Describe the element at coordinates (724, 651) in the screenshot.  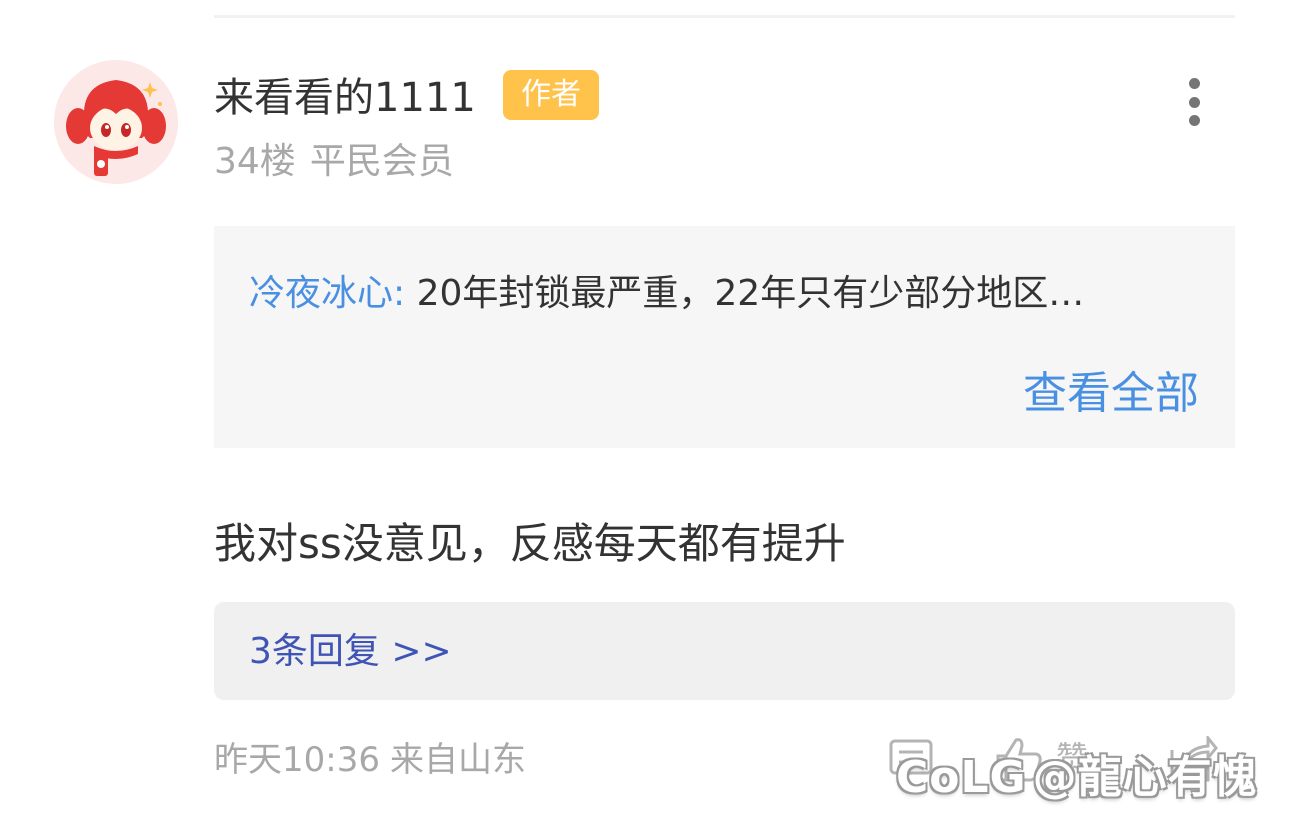
I see `replies-panel: 3条回复 >>` at that location.